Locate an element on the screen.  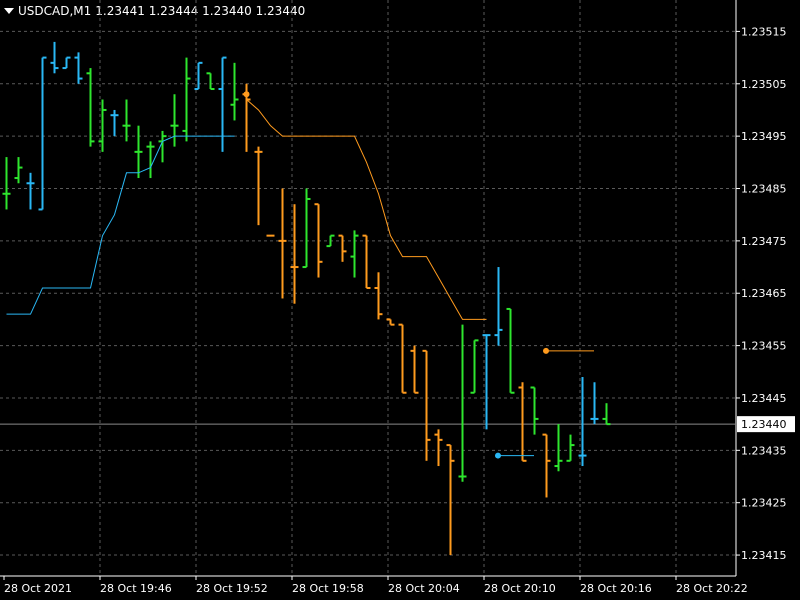
y-tick-label: 1.23455 is located at coordinates (764, 346).